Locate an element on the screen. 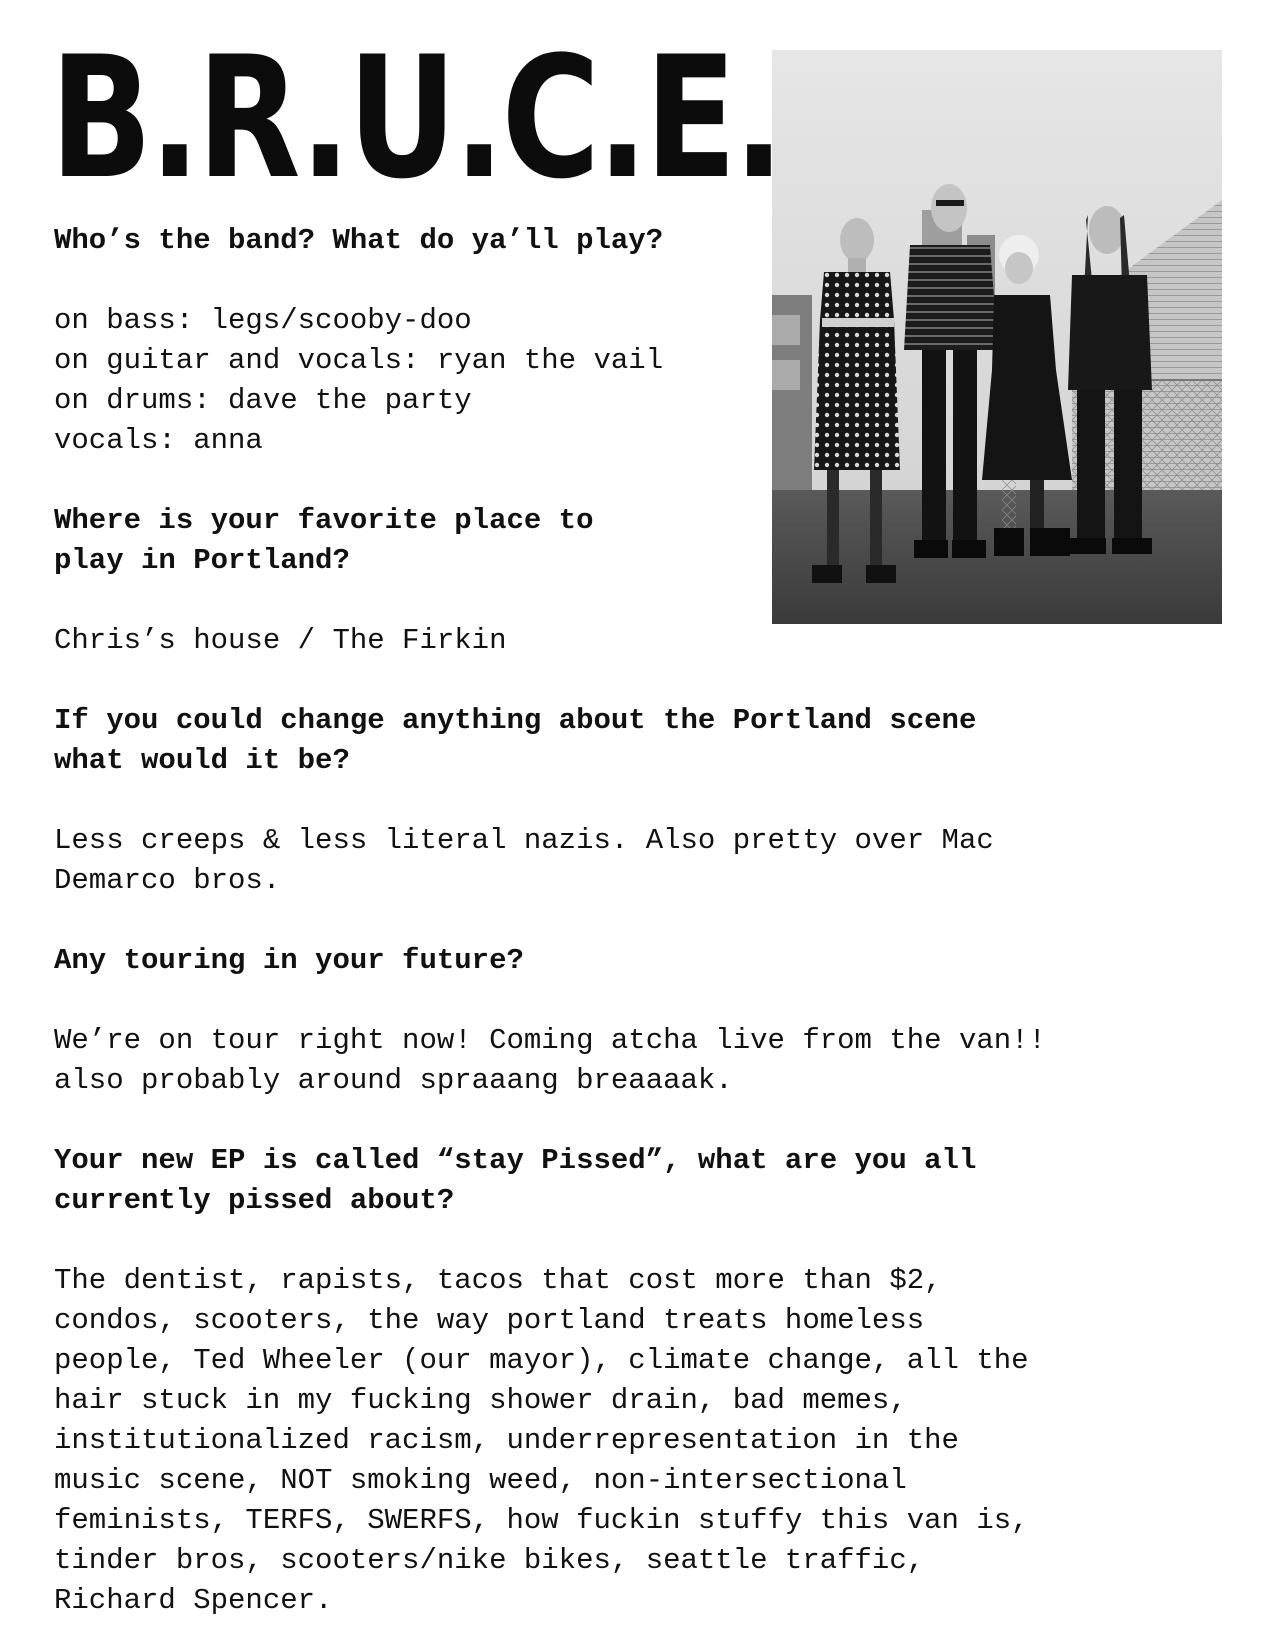  answer-line: vocals: anna is located at coordinates (158, 440).